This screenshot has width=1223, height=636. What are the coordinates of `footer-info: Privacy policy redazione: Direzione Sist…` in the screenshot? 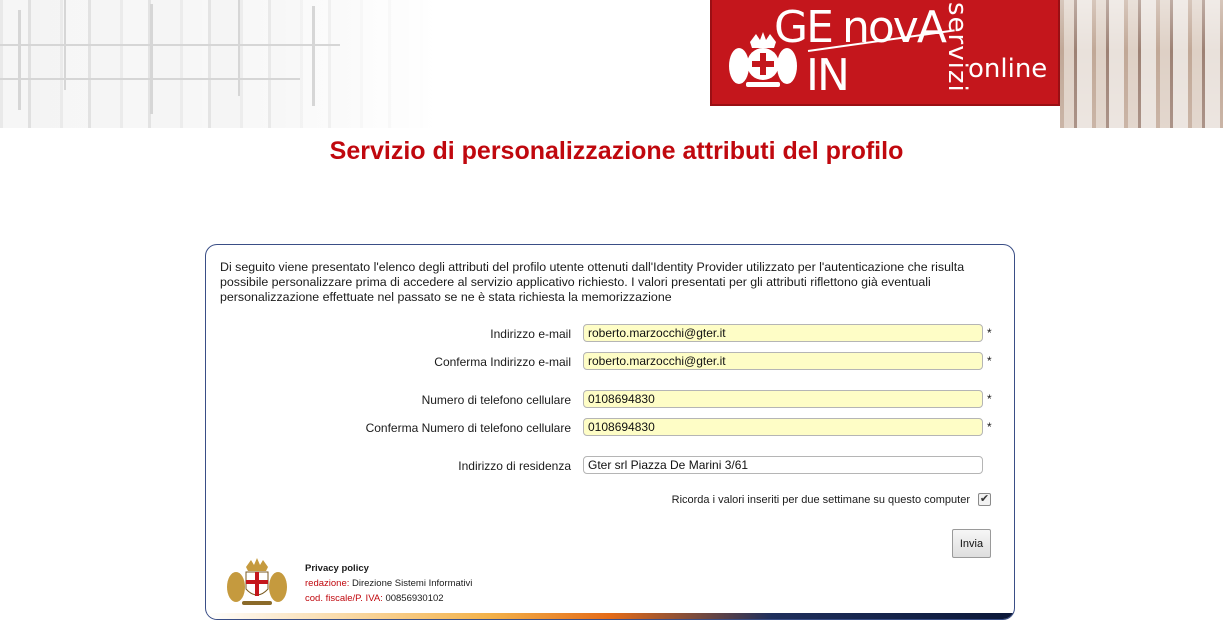 It's located at (388, 583).